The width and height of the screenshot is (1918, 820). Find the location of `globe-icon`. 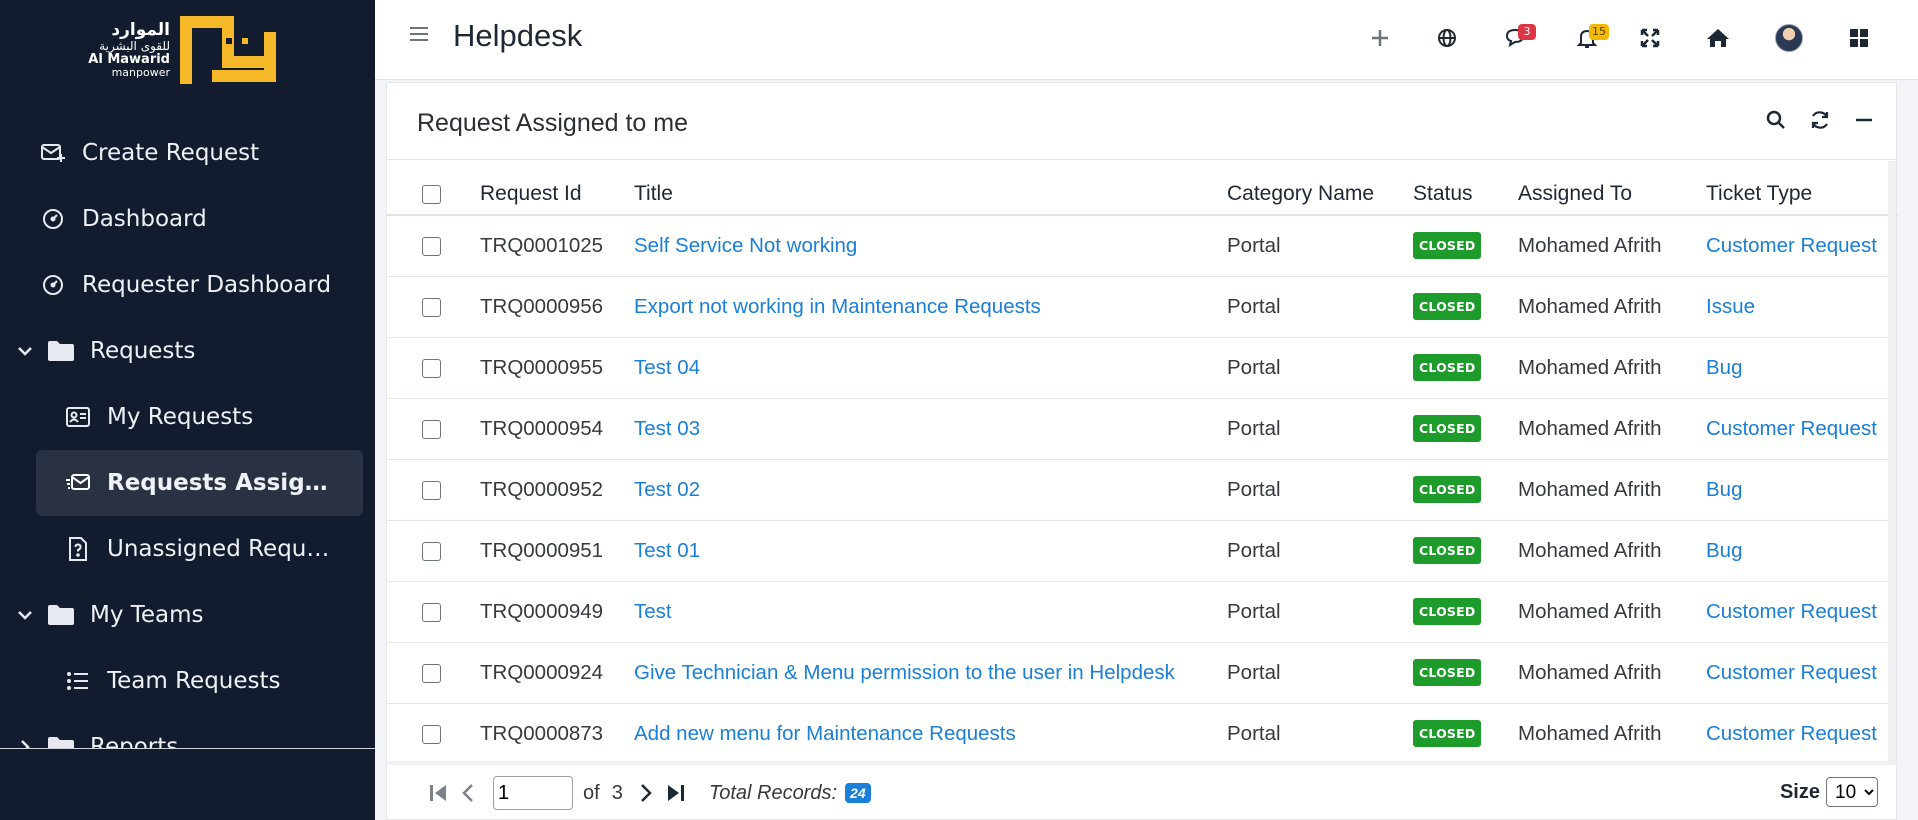

globe-icon is located at coordinates (1447, 38).